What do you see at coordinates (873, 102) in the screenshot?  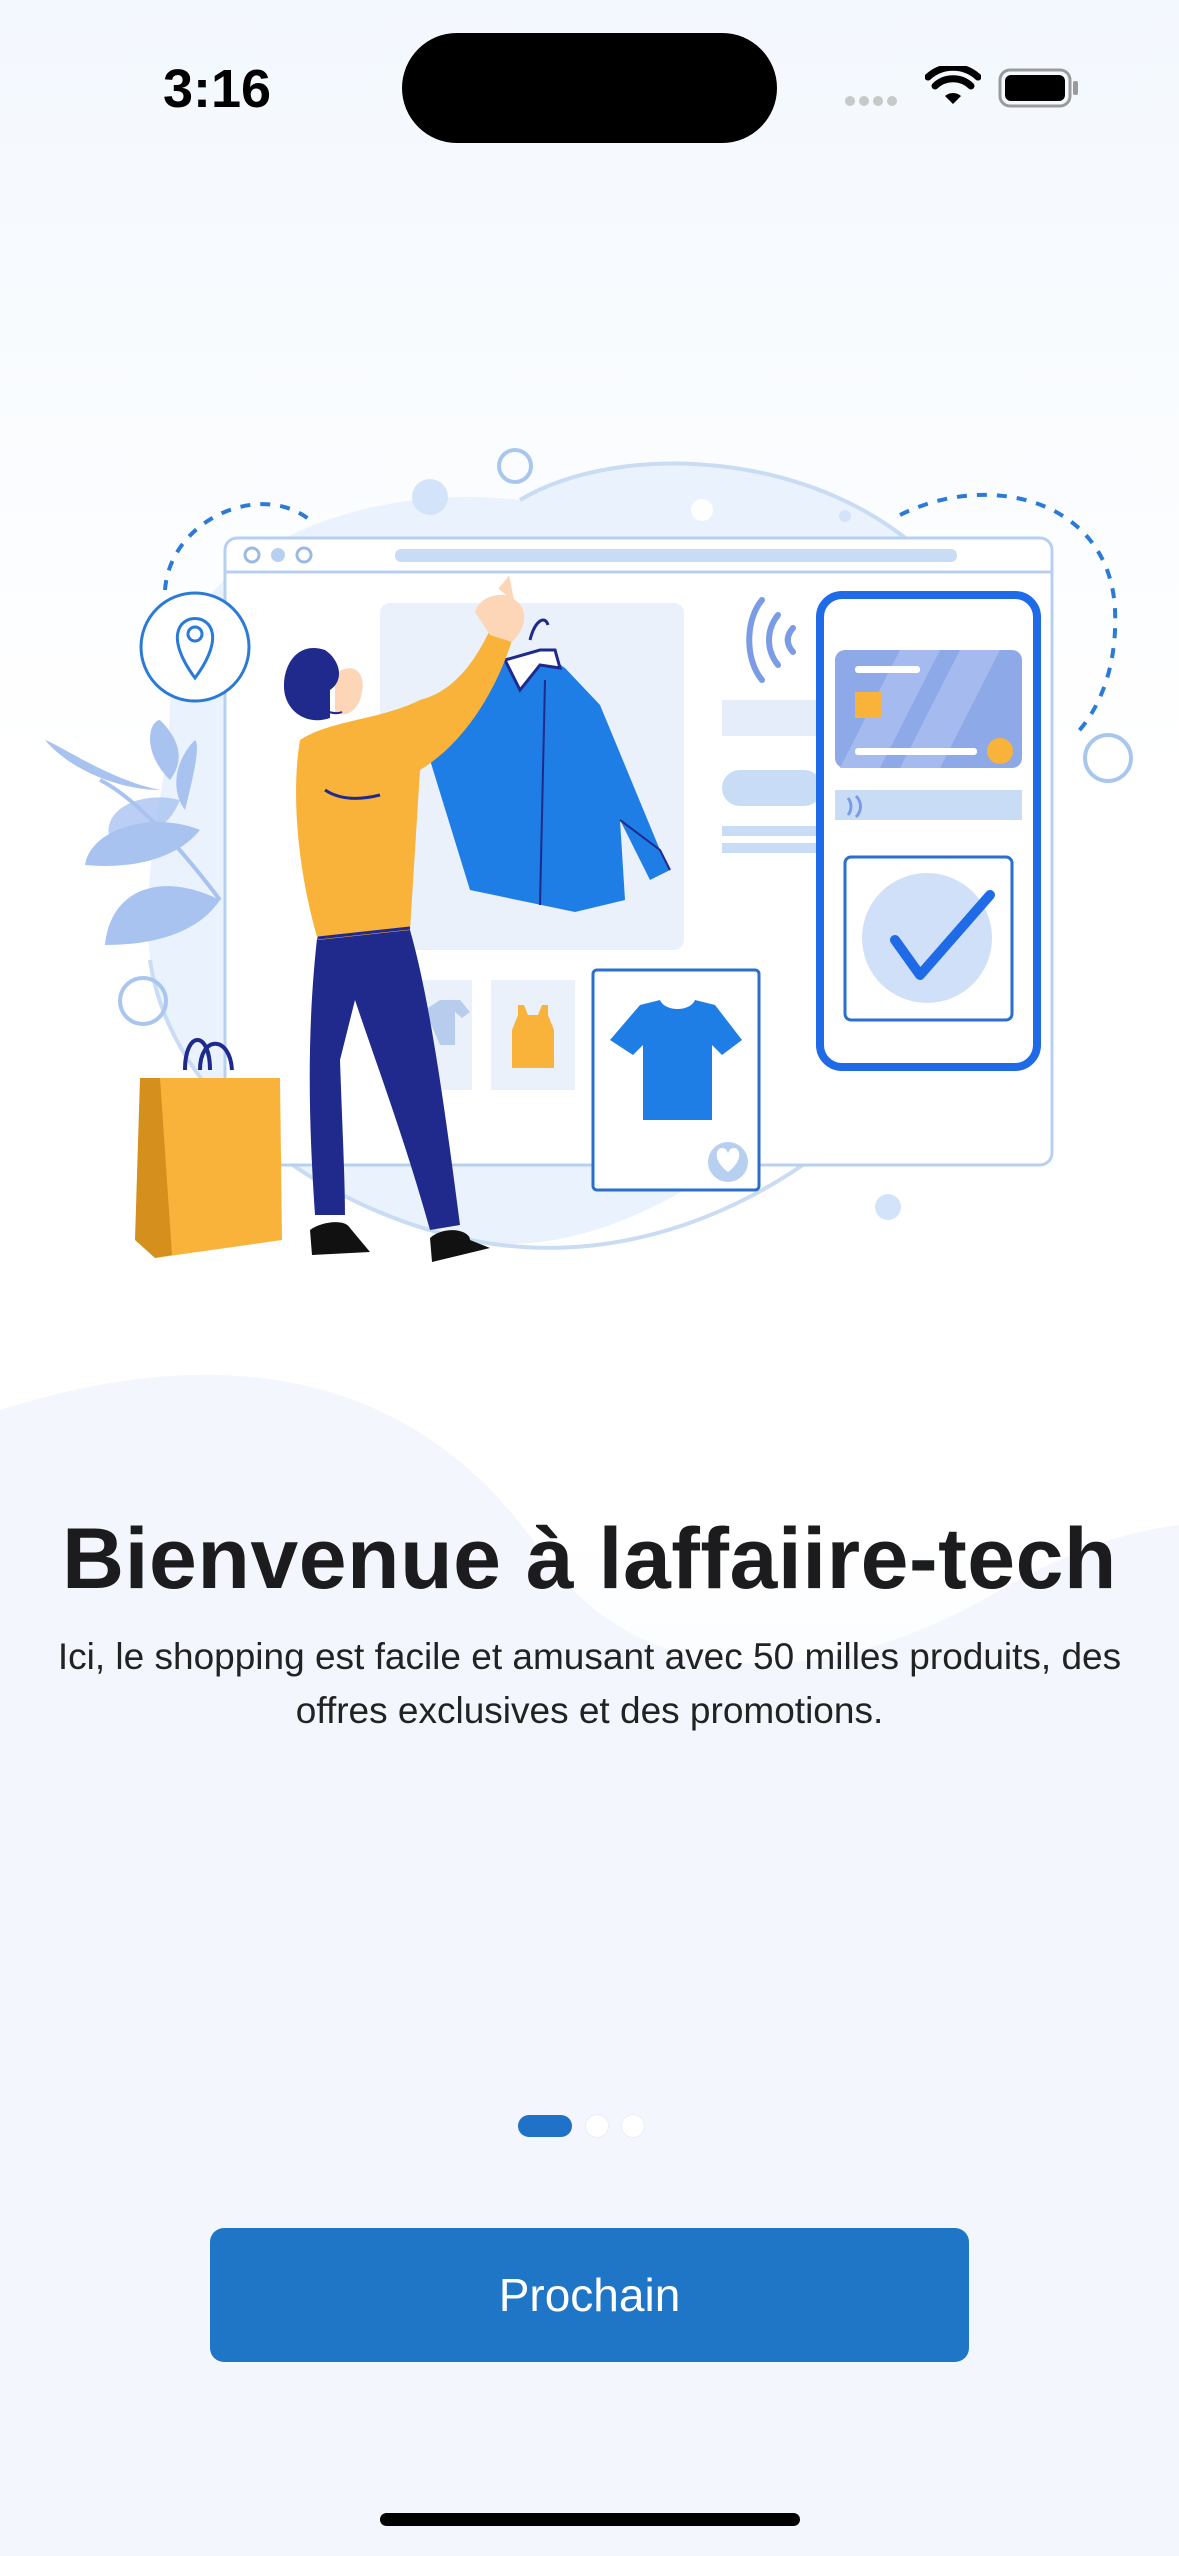 I see `cellular-signal-icon` at bounding box center [873, 102].